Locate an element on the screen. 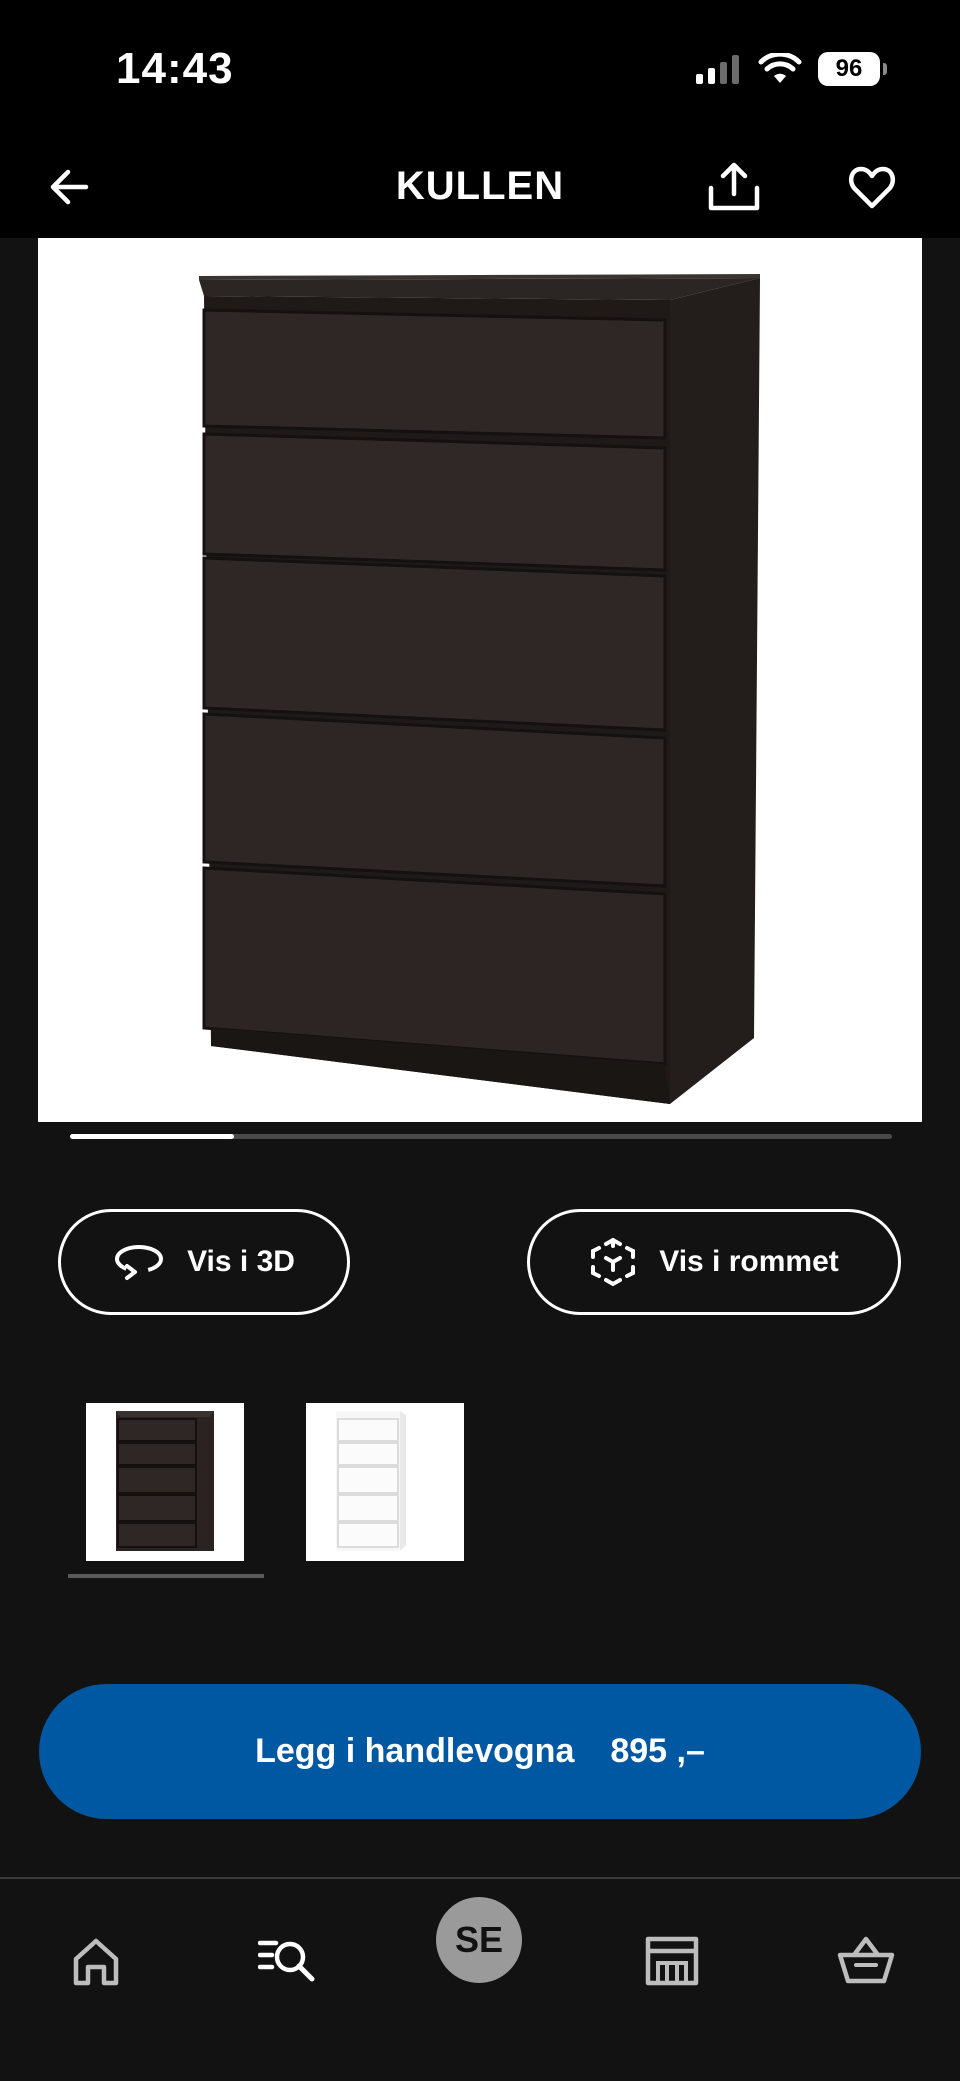 Image resolution: width=960 pixels, height=2081 pixels. bottom-tab-bar: SE is located at coordinates (480, 1979).